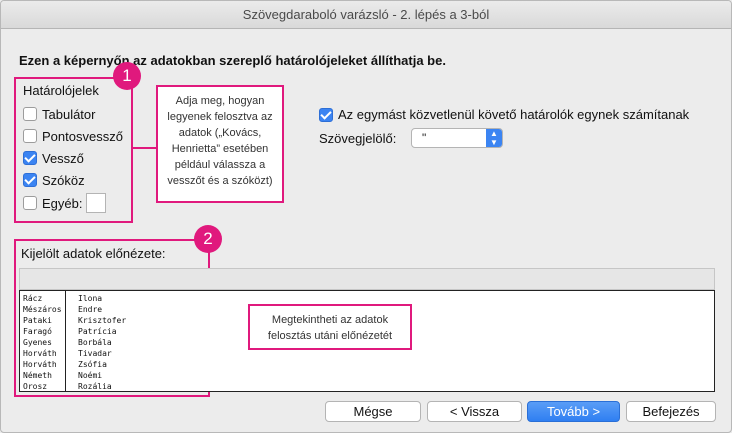  What do you see at coordinates (42, 309) in the screenshot?
I see `preview-cell: Mészáros` at bounding box center [42, 309].